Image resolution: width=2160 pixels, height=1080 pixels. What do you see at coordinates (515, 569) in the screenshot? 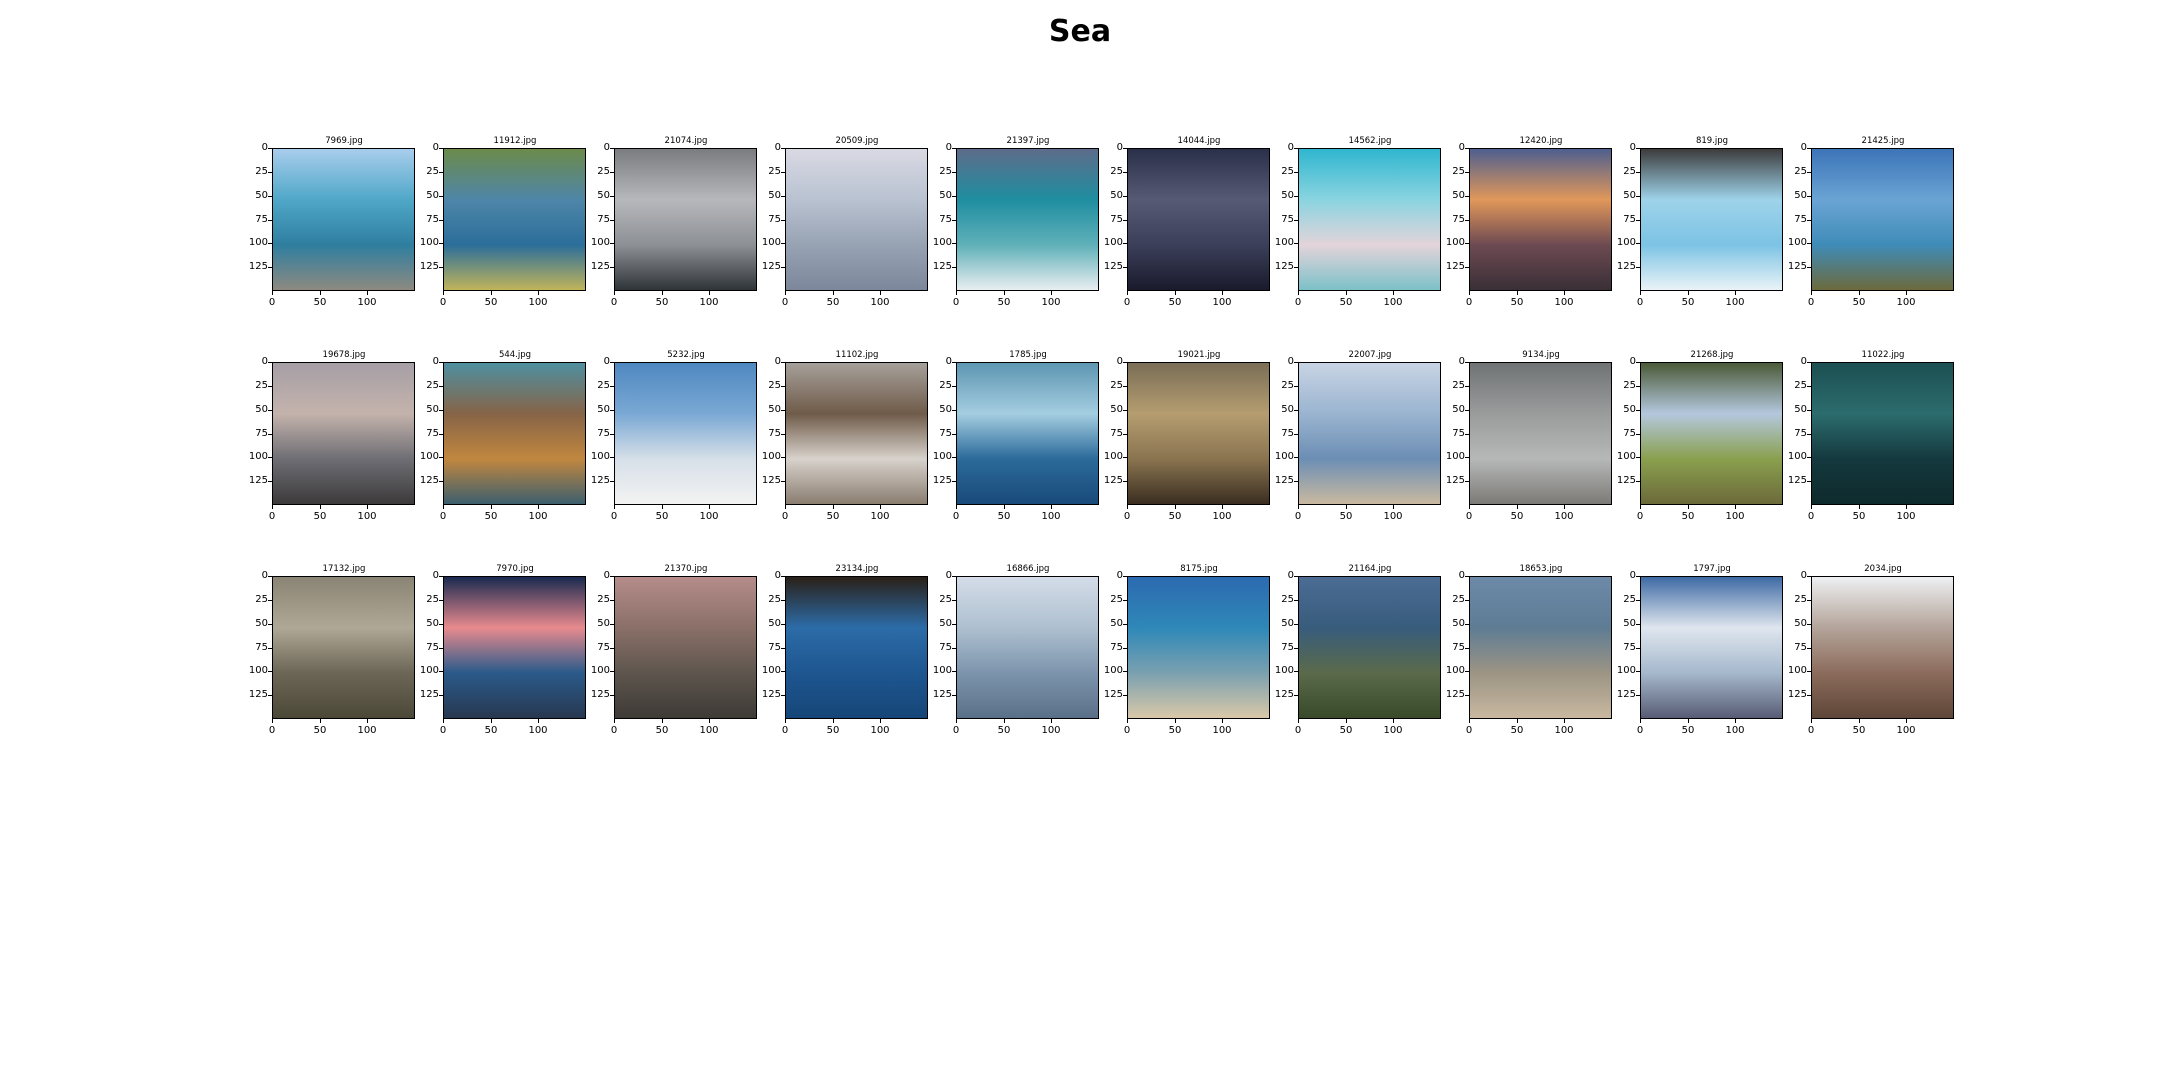
I see `subplot-title: 7970.jpg` at bounding box center [515, 569].